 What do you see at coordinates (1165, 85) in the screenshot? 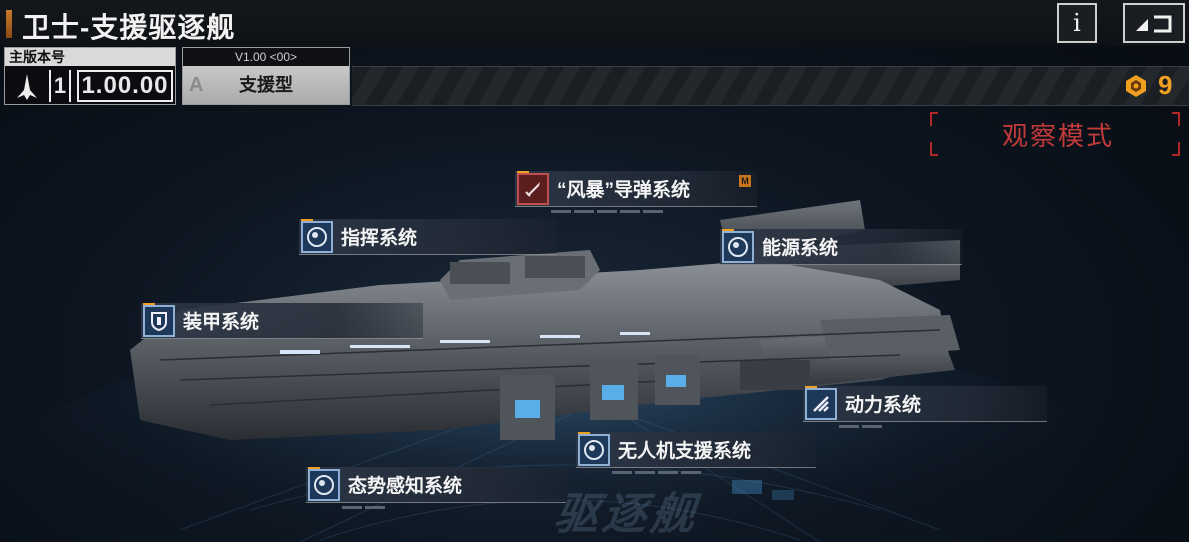
I see `currency-count: 9` at bounding box center [1165, 85].